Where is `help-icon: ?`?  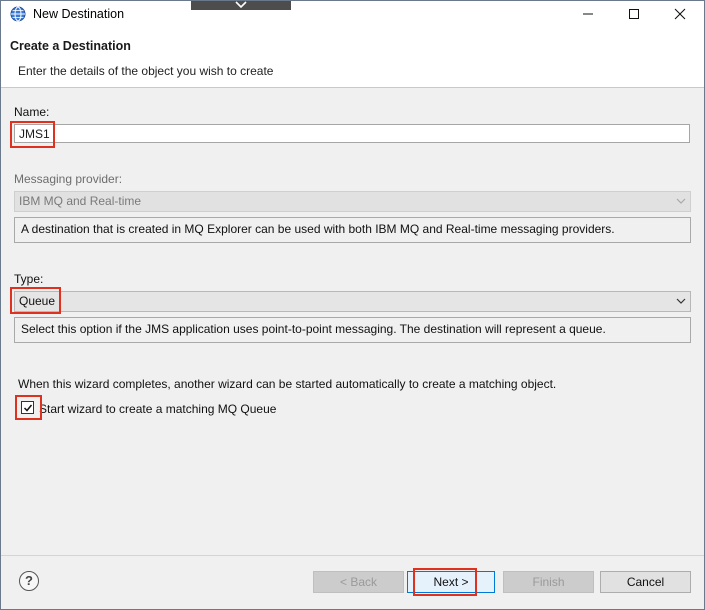
help-icon: ? is located at coordinates (29, 581).